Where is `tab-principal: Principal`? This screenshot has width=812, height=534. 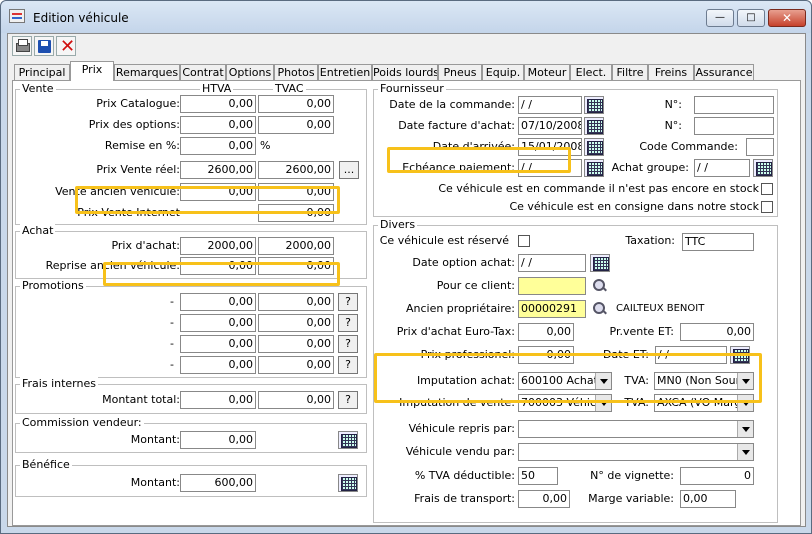
tab-principal: Principal is located at coordinates (42, 72).